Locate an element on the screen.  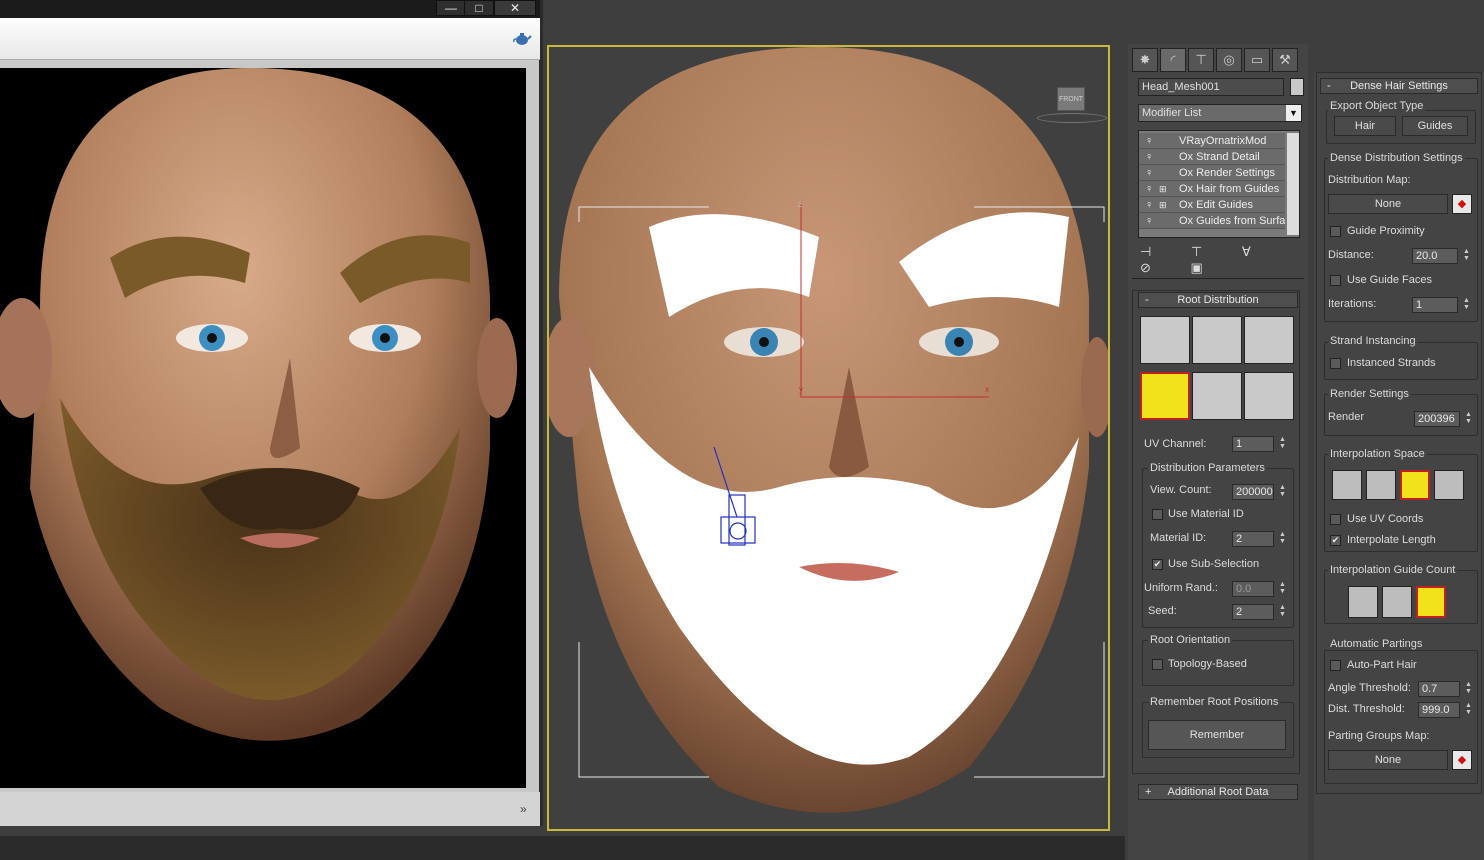
topology-based-label: Topology-Based is located at coordinates (1207, 664).